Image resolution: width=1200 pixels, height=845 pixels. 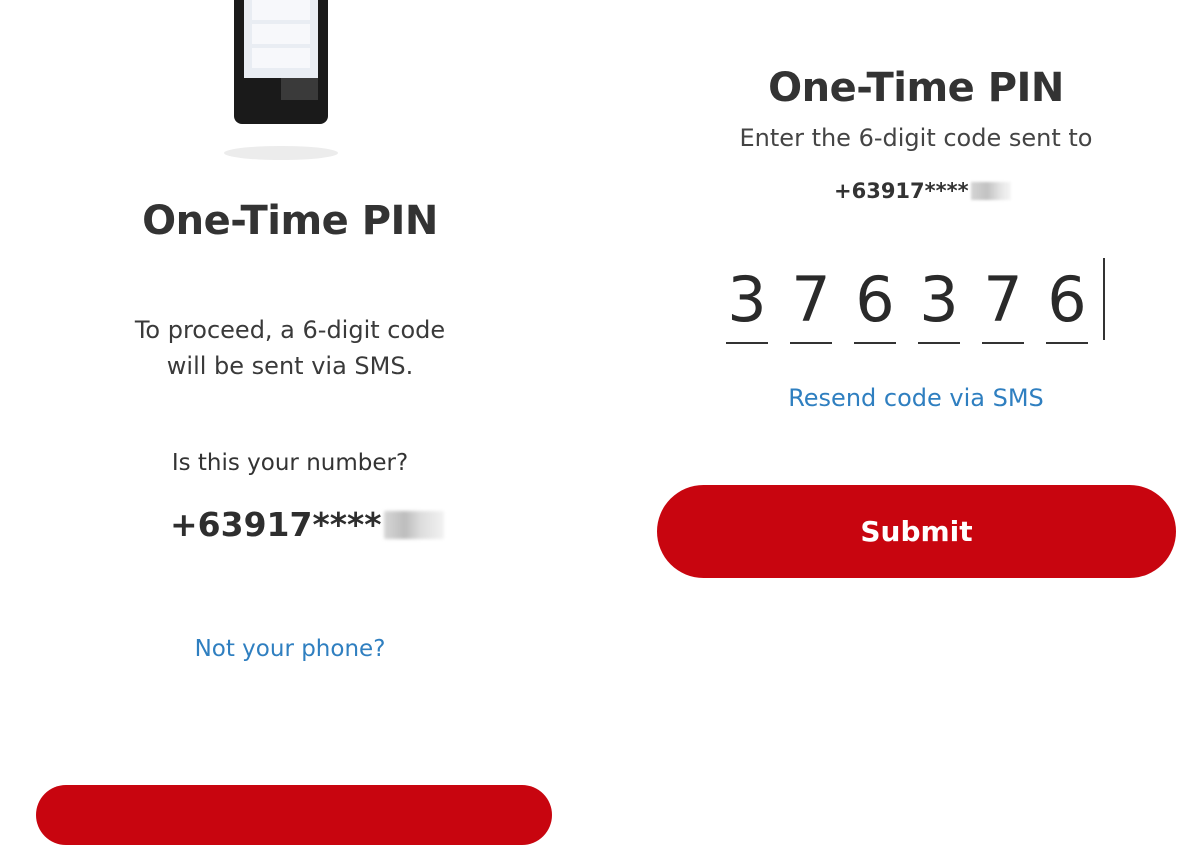 I want to click on text-cursor, so click(x=1104, y=299).